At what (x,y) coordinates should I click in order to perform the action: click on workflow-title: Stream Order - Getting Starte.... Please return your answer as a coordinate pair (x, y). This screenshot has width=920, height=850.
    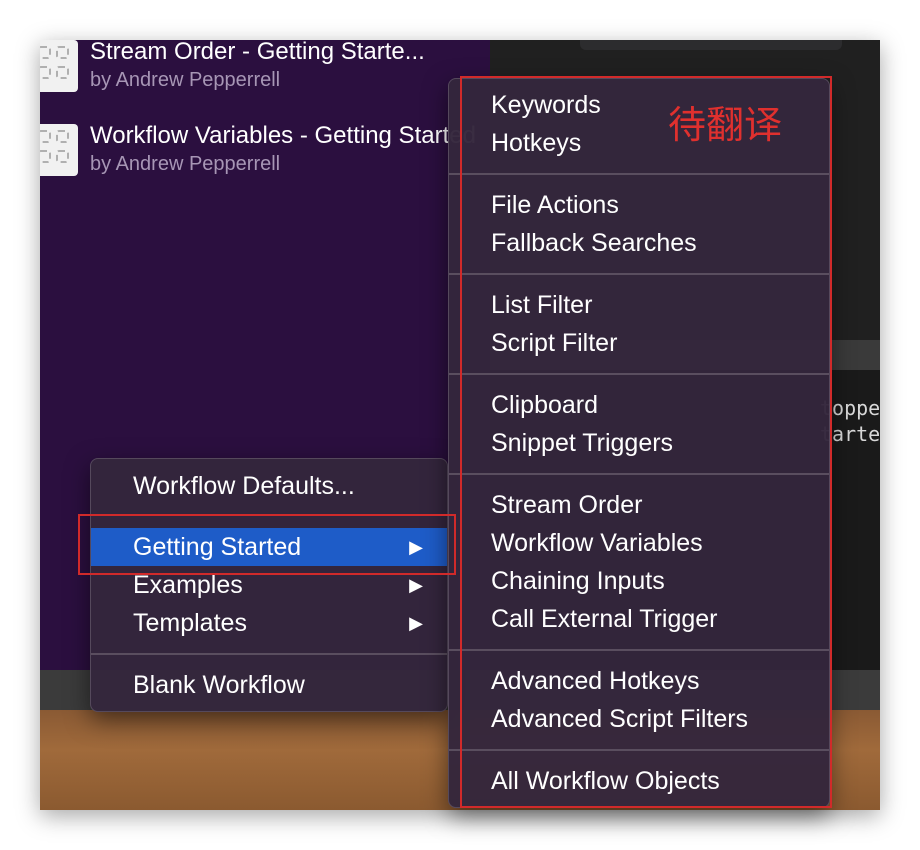
    Looking at the image, I should click on (257, 52).